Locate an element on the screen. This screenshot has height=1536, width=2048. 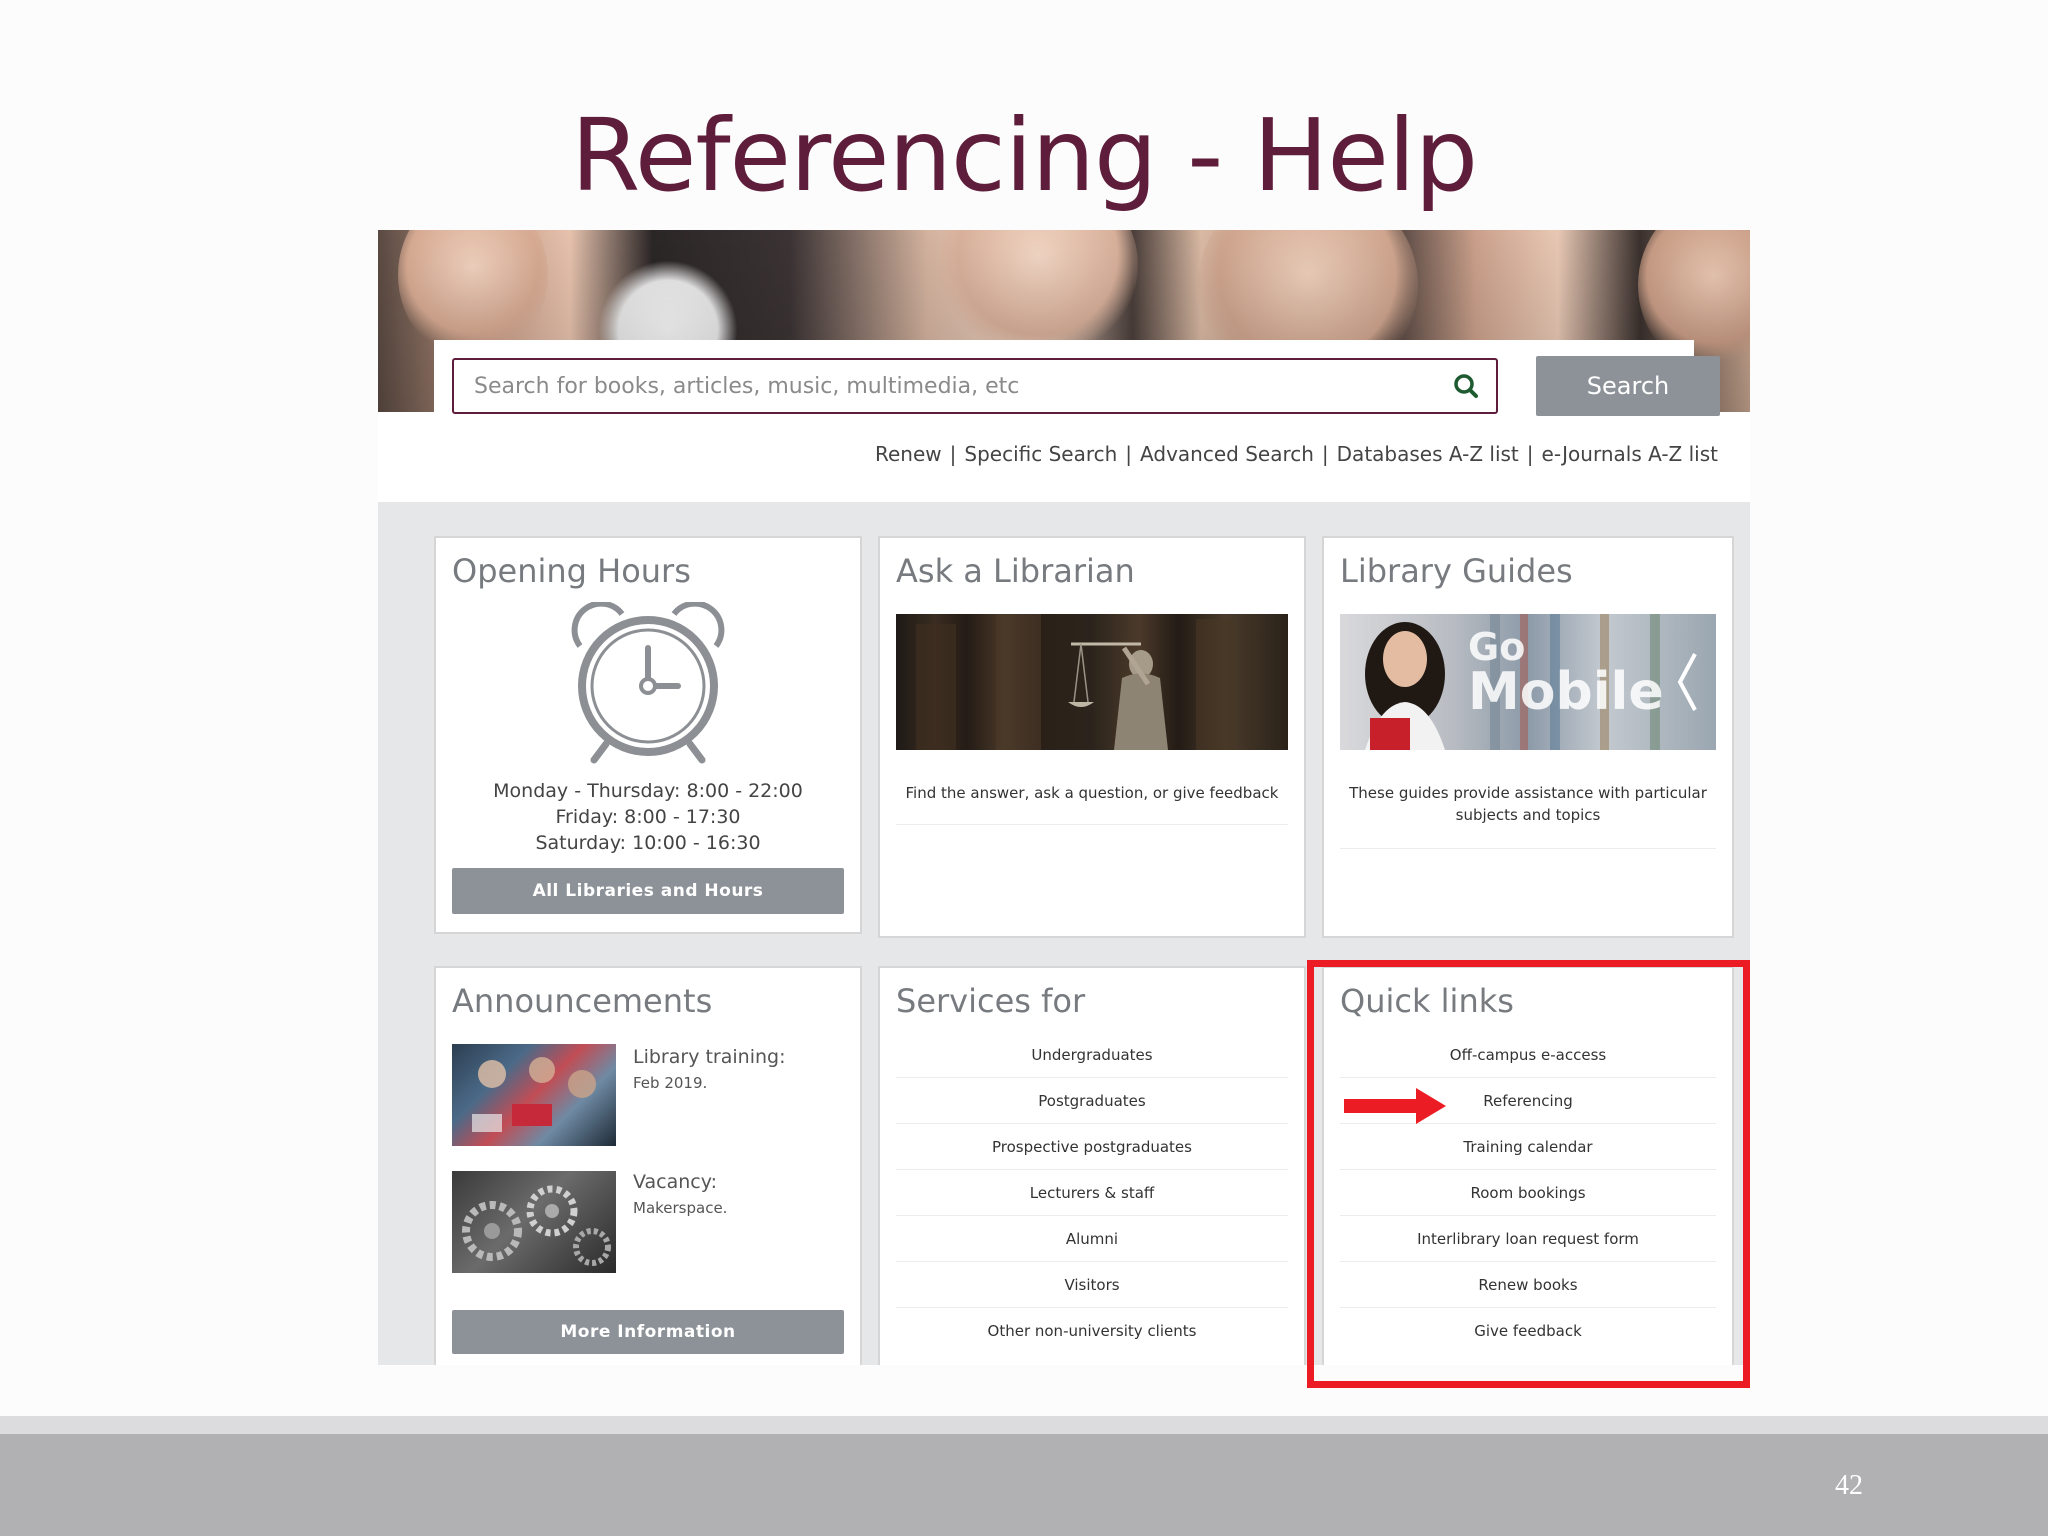
search-button: Search is located at coordinates (1628, 386).